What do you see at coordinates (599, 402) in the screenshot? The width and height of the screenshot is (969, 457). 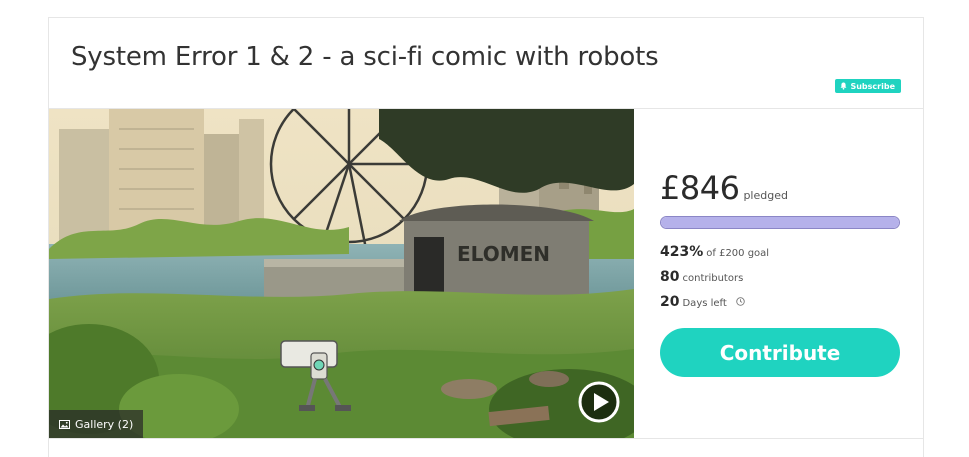 I see `play-video-icon` at bounding box center [599, 402].